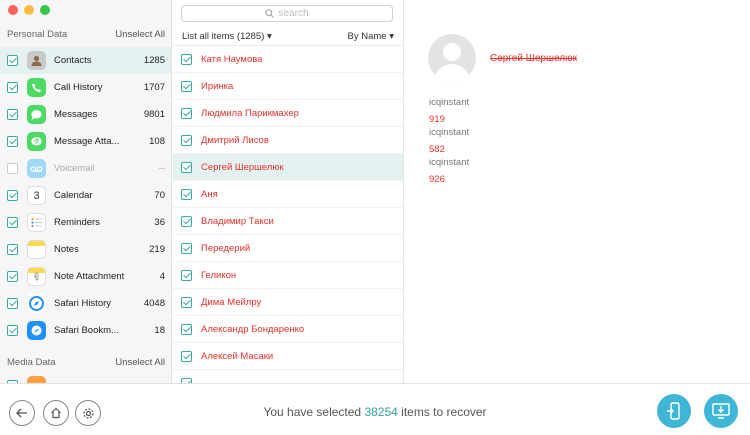 The width and height of the screenshot is (750, 435). What do you see at coordinates (157, 141) in the screenshot?
I see `sidebar-item-count: 108` at bounding box center [157, 141].